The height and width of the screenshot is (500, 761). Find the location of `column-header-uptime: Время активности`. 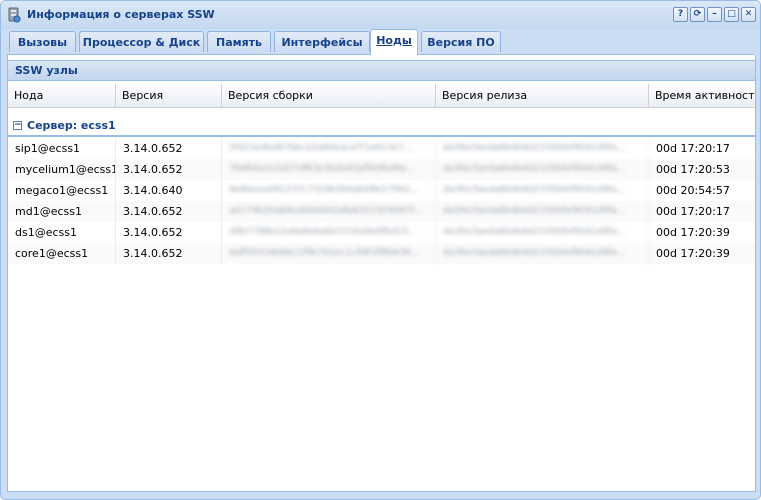

column-header-uptime: Время активности is located at coordinates (702, 95).